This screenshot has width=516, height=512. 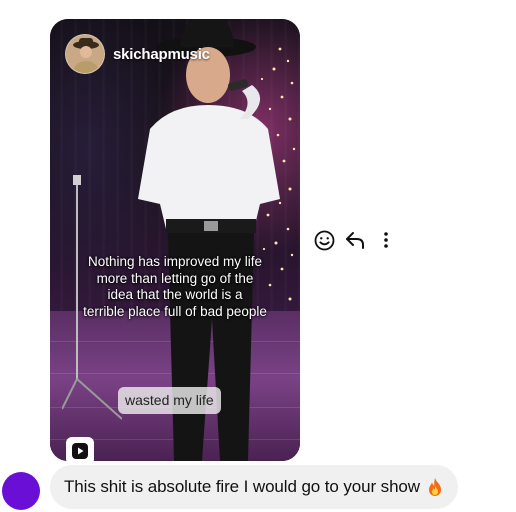 I want to click on reel-author-avatar, so click(x=85, y=54).